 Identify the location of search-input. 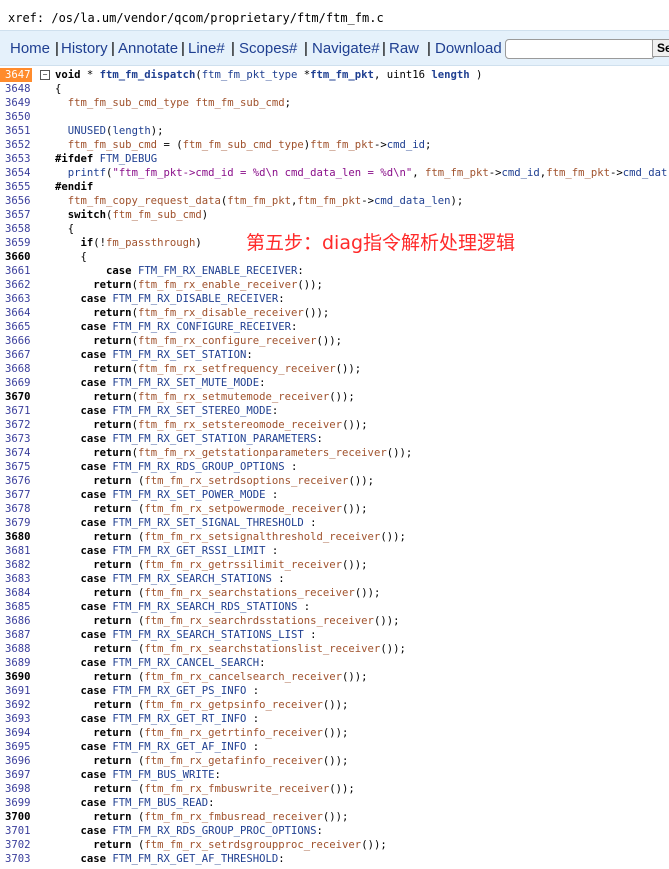
(580, 49).